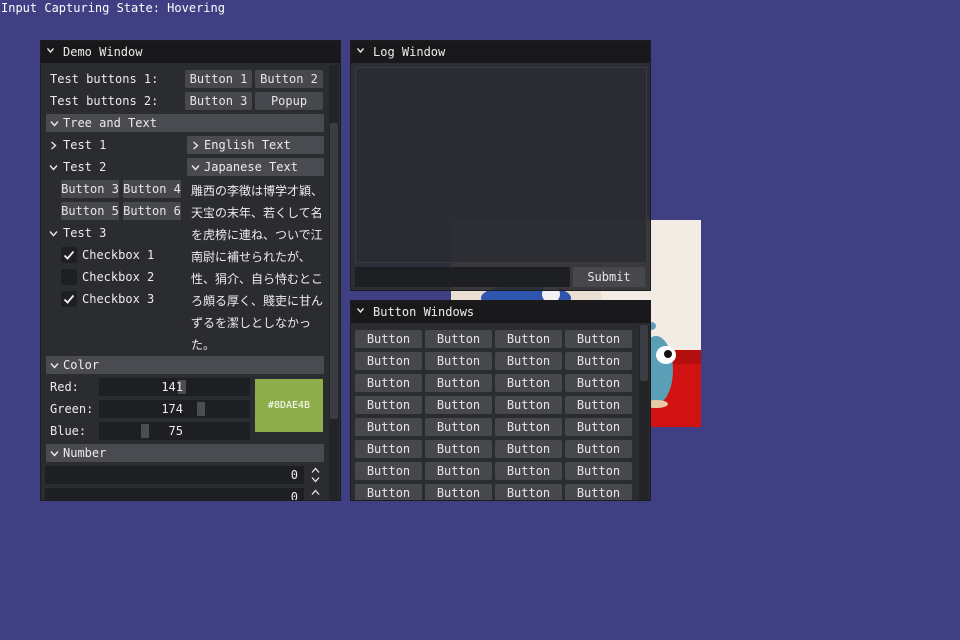 The height and width of the screenshot is (640, 960). Describe the element at coordinates (190, 52) in the screenshot. I see `demo-window-titlebar: Demo Window` at that location.